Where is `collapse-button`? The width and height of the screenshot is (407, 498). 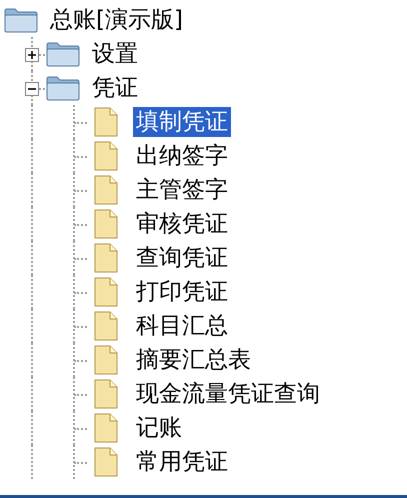 collapse-button is located at coordinates (32, 89).